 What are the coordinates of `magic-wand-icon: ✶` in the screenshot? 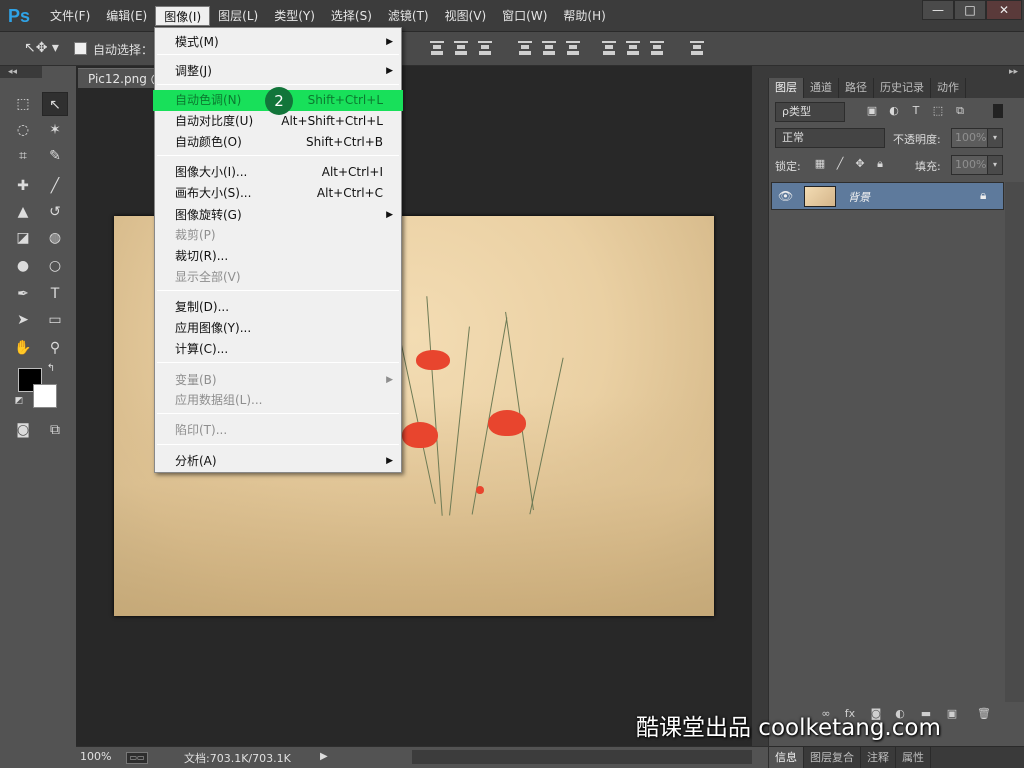 It's located at (55, 130).